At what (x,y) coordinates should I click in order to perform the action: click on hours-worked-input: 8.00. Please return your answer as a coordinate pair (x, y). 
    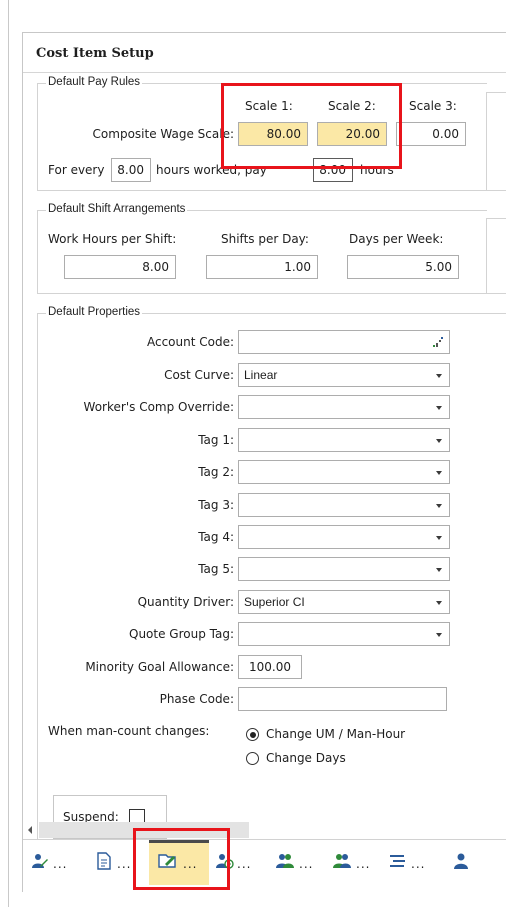
    Looking at the image, I should click on (131, 170).